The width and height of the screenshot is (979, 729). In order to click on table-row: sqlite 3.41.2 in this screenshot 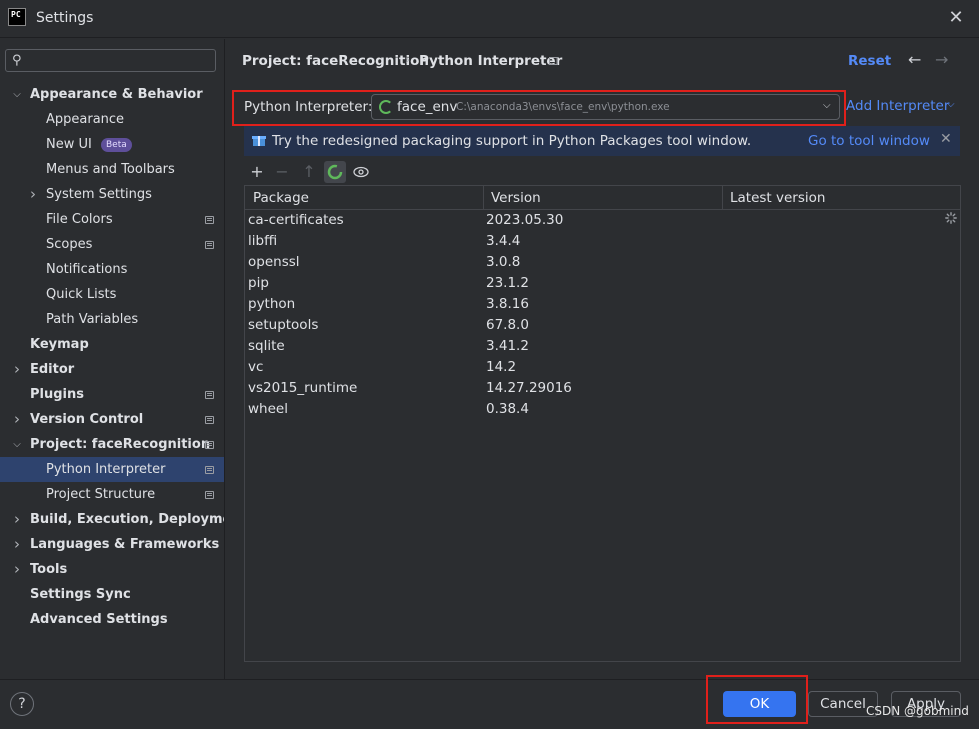, I will do `click(602, 347)`.